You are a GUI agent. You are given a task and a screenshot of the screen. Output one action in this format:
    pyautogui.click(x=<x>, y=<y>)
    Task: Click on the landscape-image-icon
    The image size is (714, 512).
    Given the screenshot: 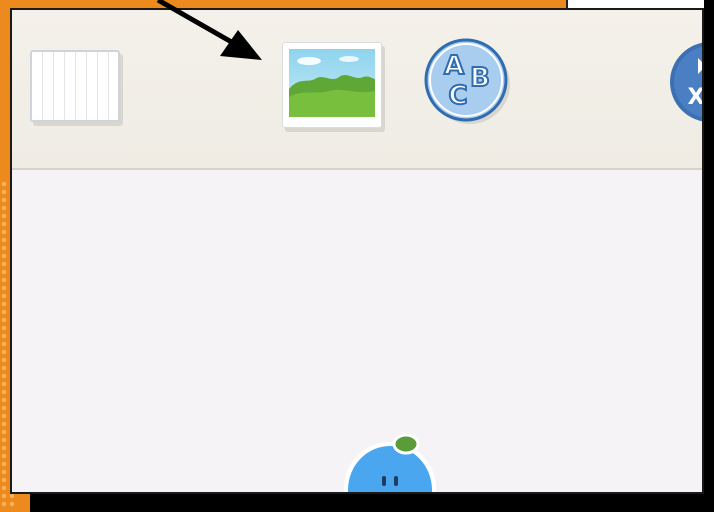 What is the action you would take?
    pyautogui.click(x=332, y=83)
    